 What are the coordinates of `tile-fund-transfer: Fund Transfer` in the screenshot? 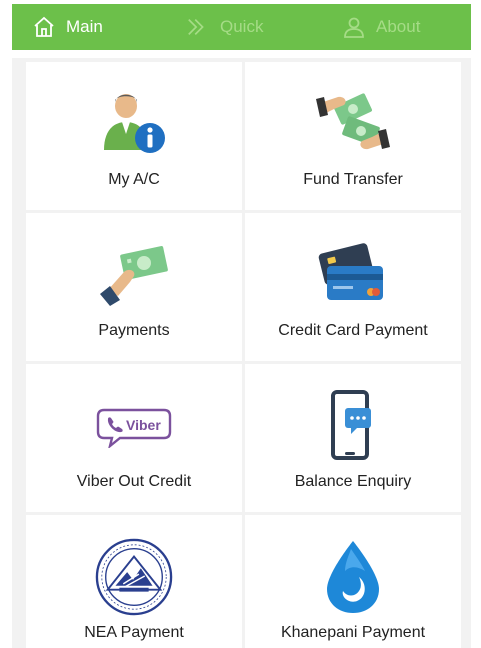 It's located at (353, 136).